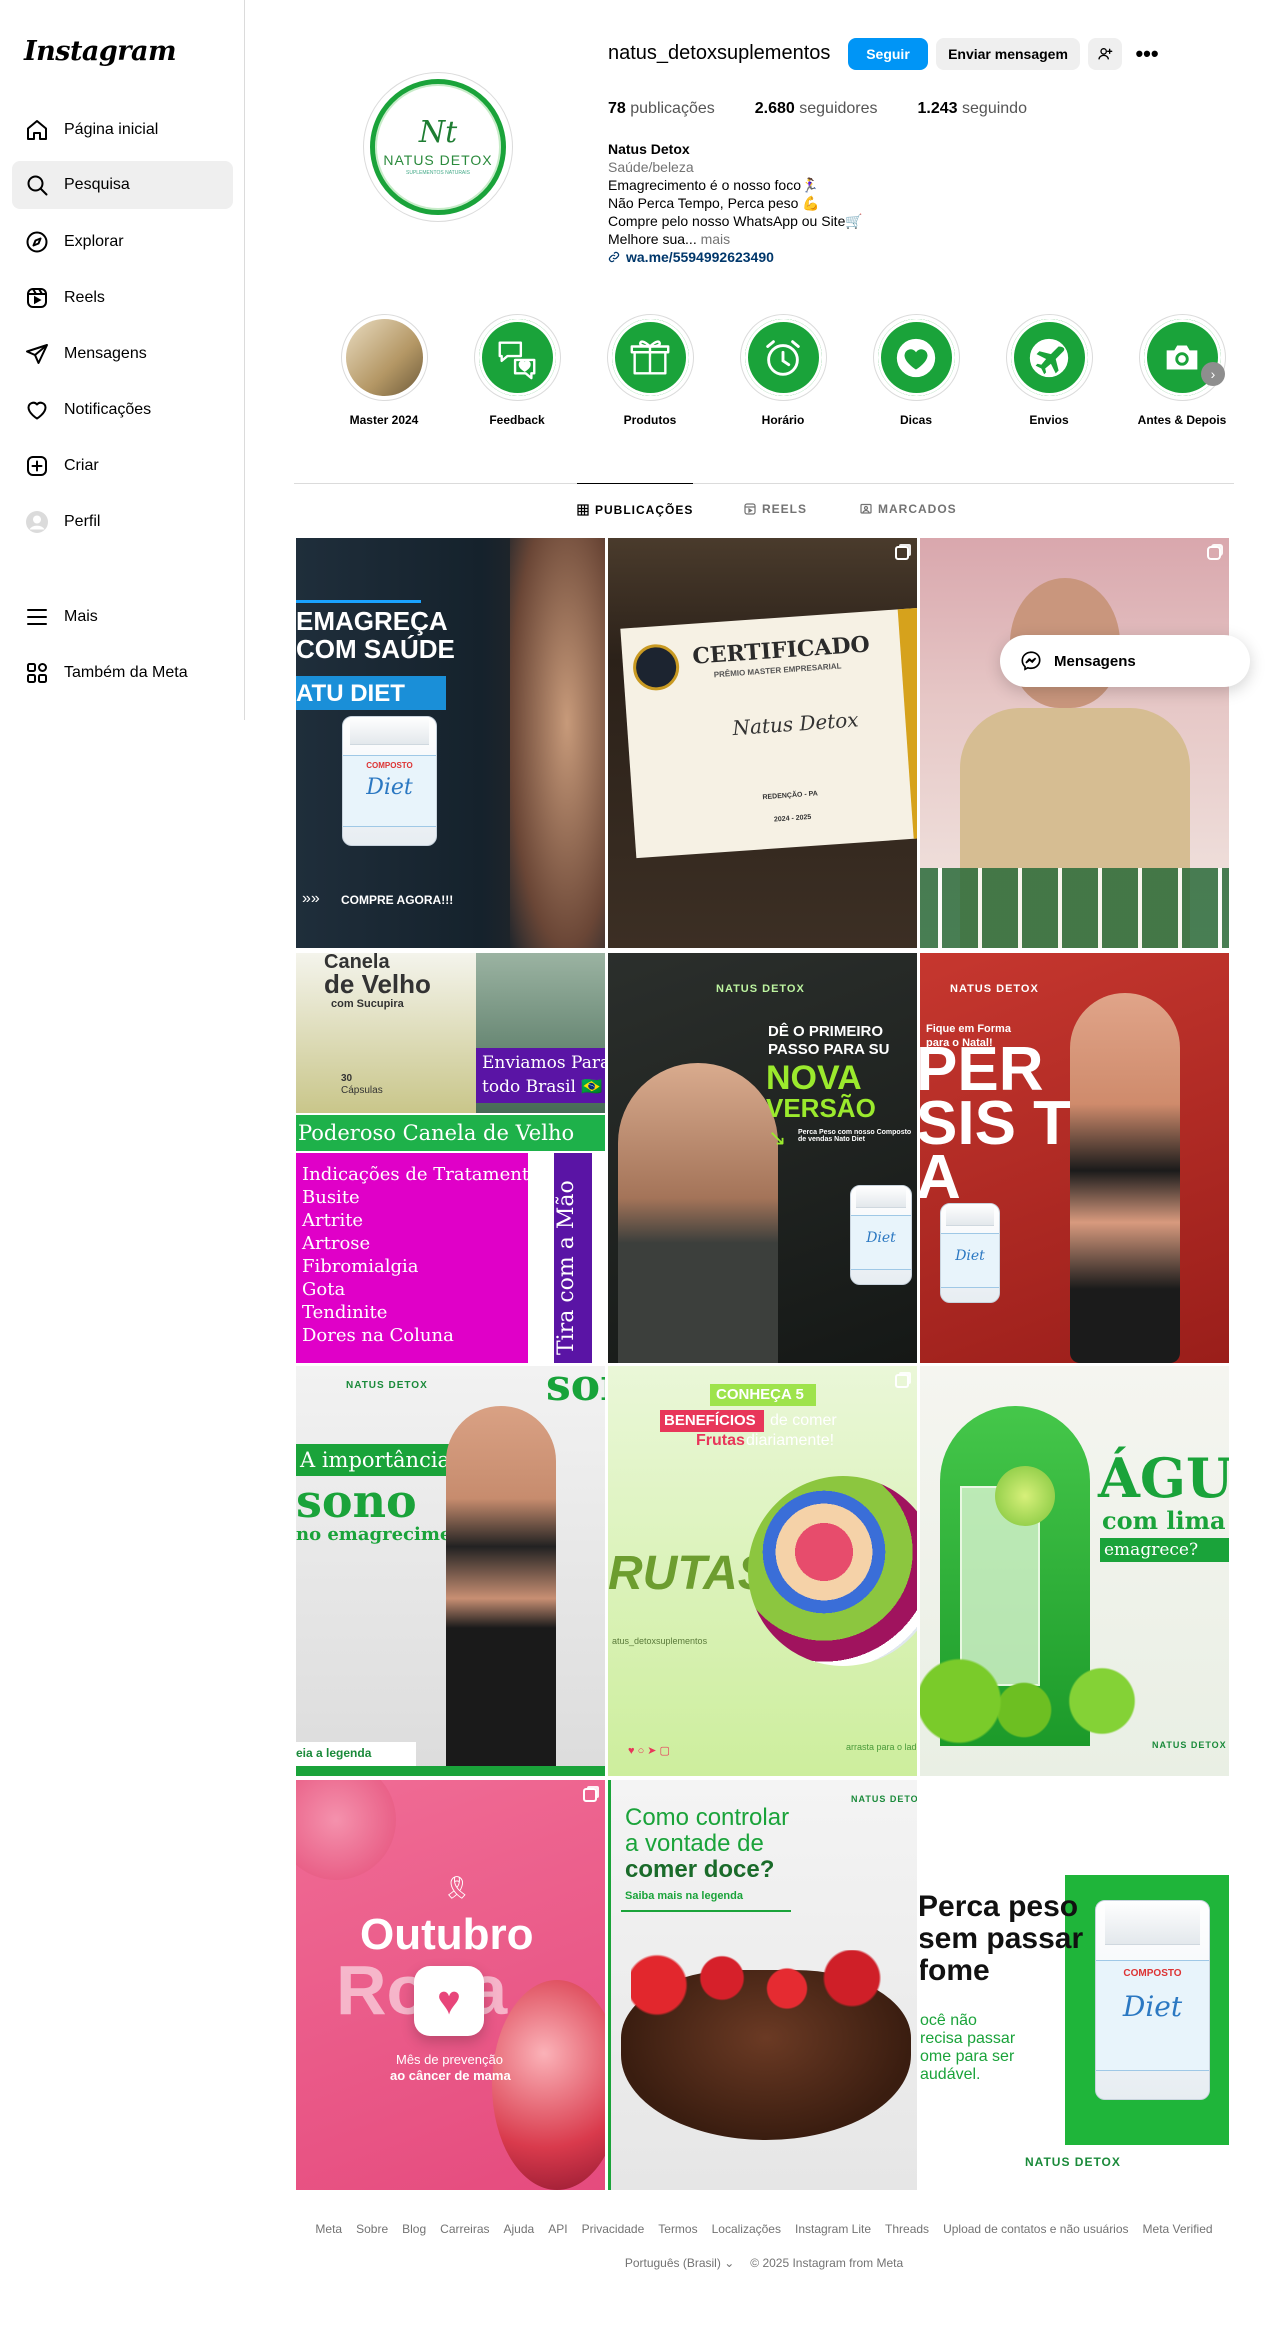 The width and height of the screenshot is (1265, 2327). I want to click on footer-link: Ajuda, so click(519, 2229).